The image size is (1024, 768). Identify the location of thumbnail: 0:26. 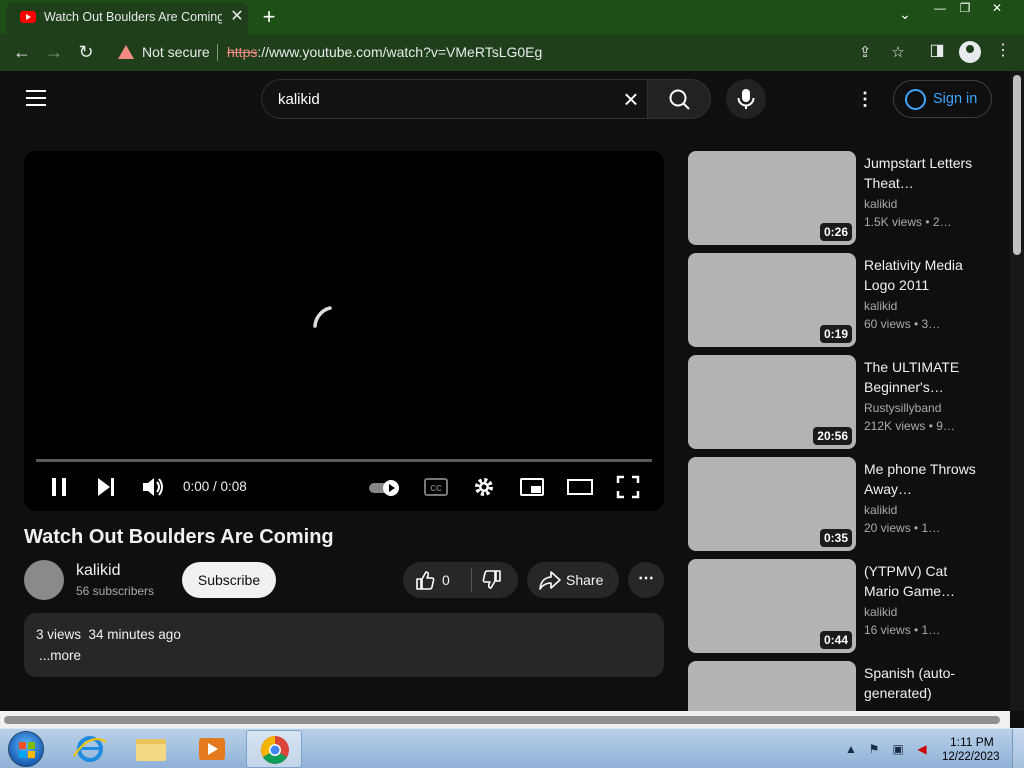
(772, 198).